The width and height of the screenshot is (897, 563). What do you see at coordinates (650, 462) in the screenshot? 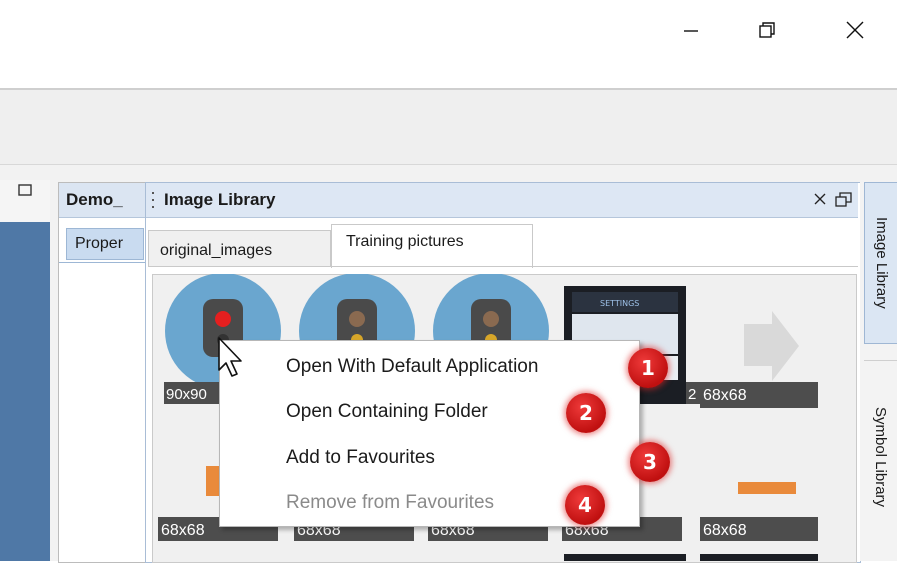
I see `annotation-badge-3: 3` at bounding box center [650, 462].